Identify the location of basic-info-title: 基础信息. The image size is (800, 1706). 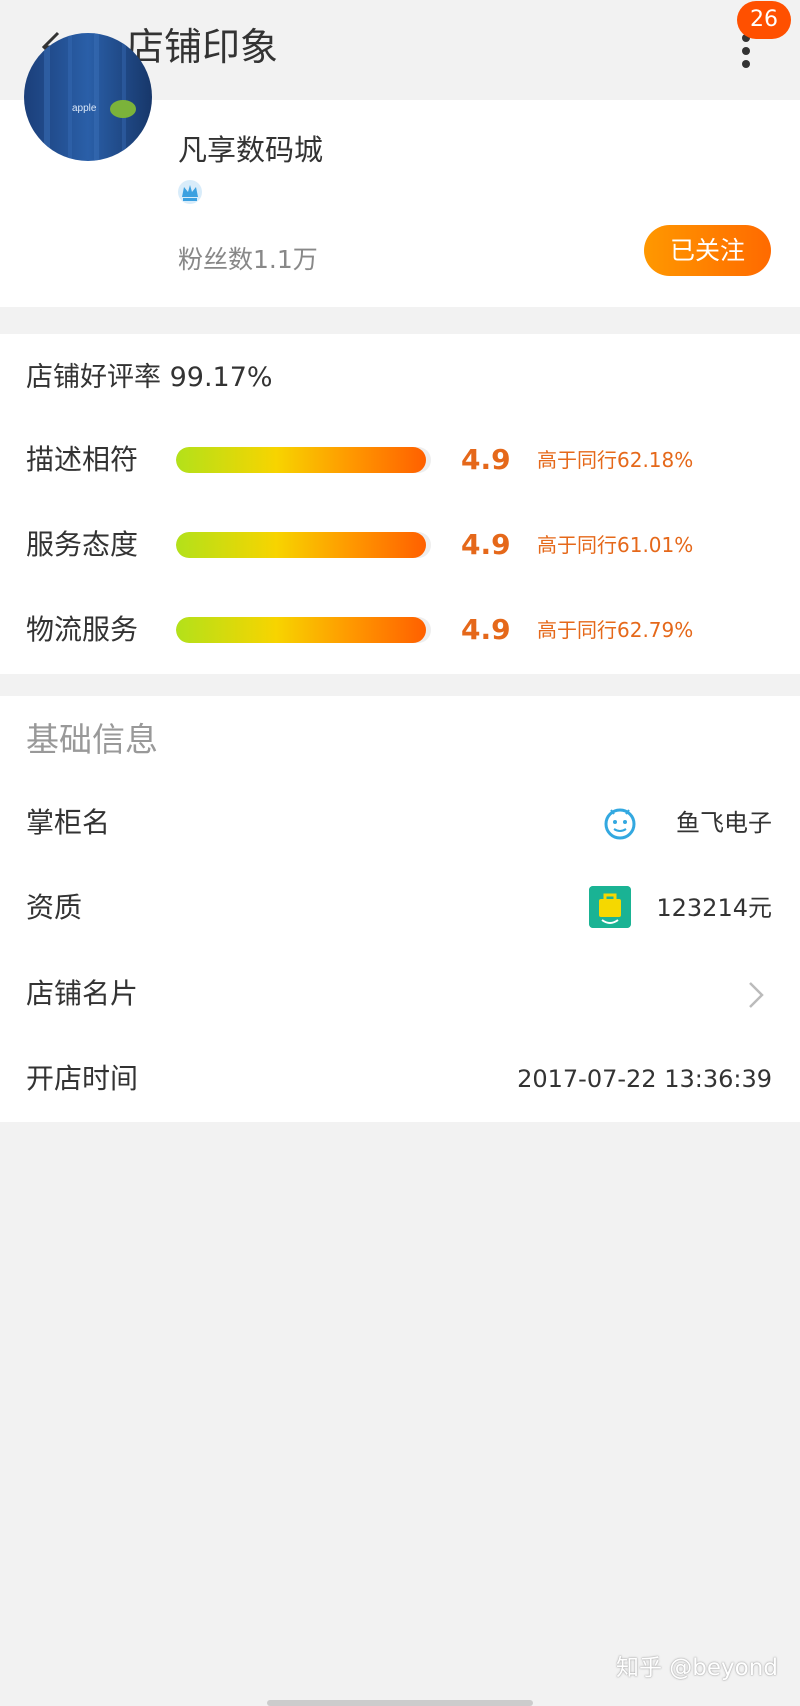
(92, 739).